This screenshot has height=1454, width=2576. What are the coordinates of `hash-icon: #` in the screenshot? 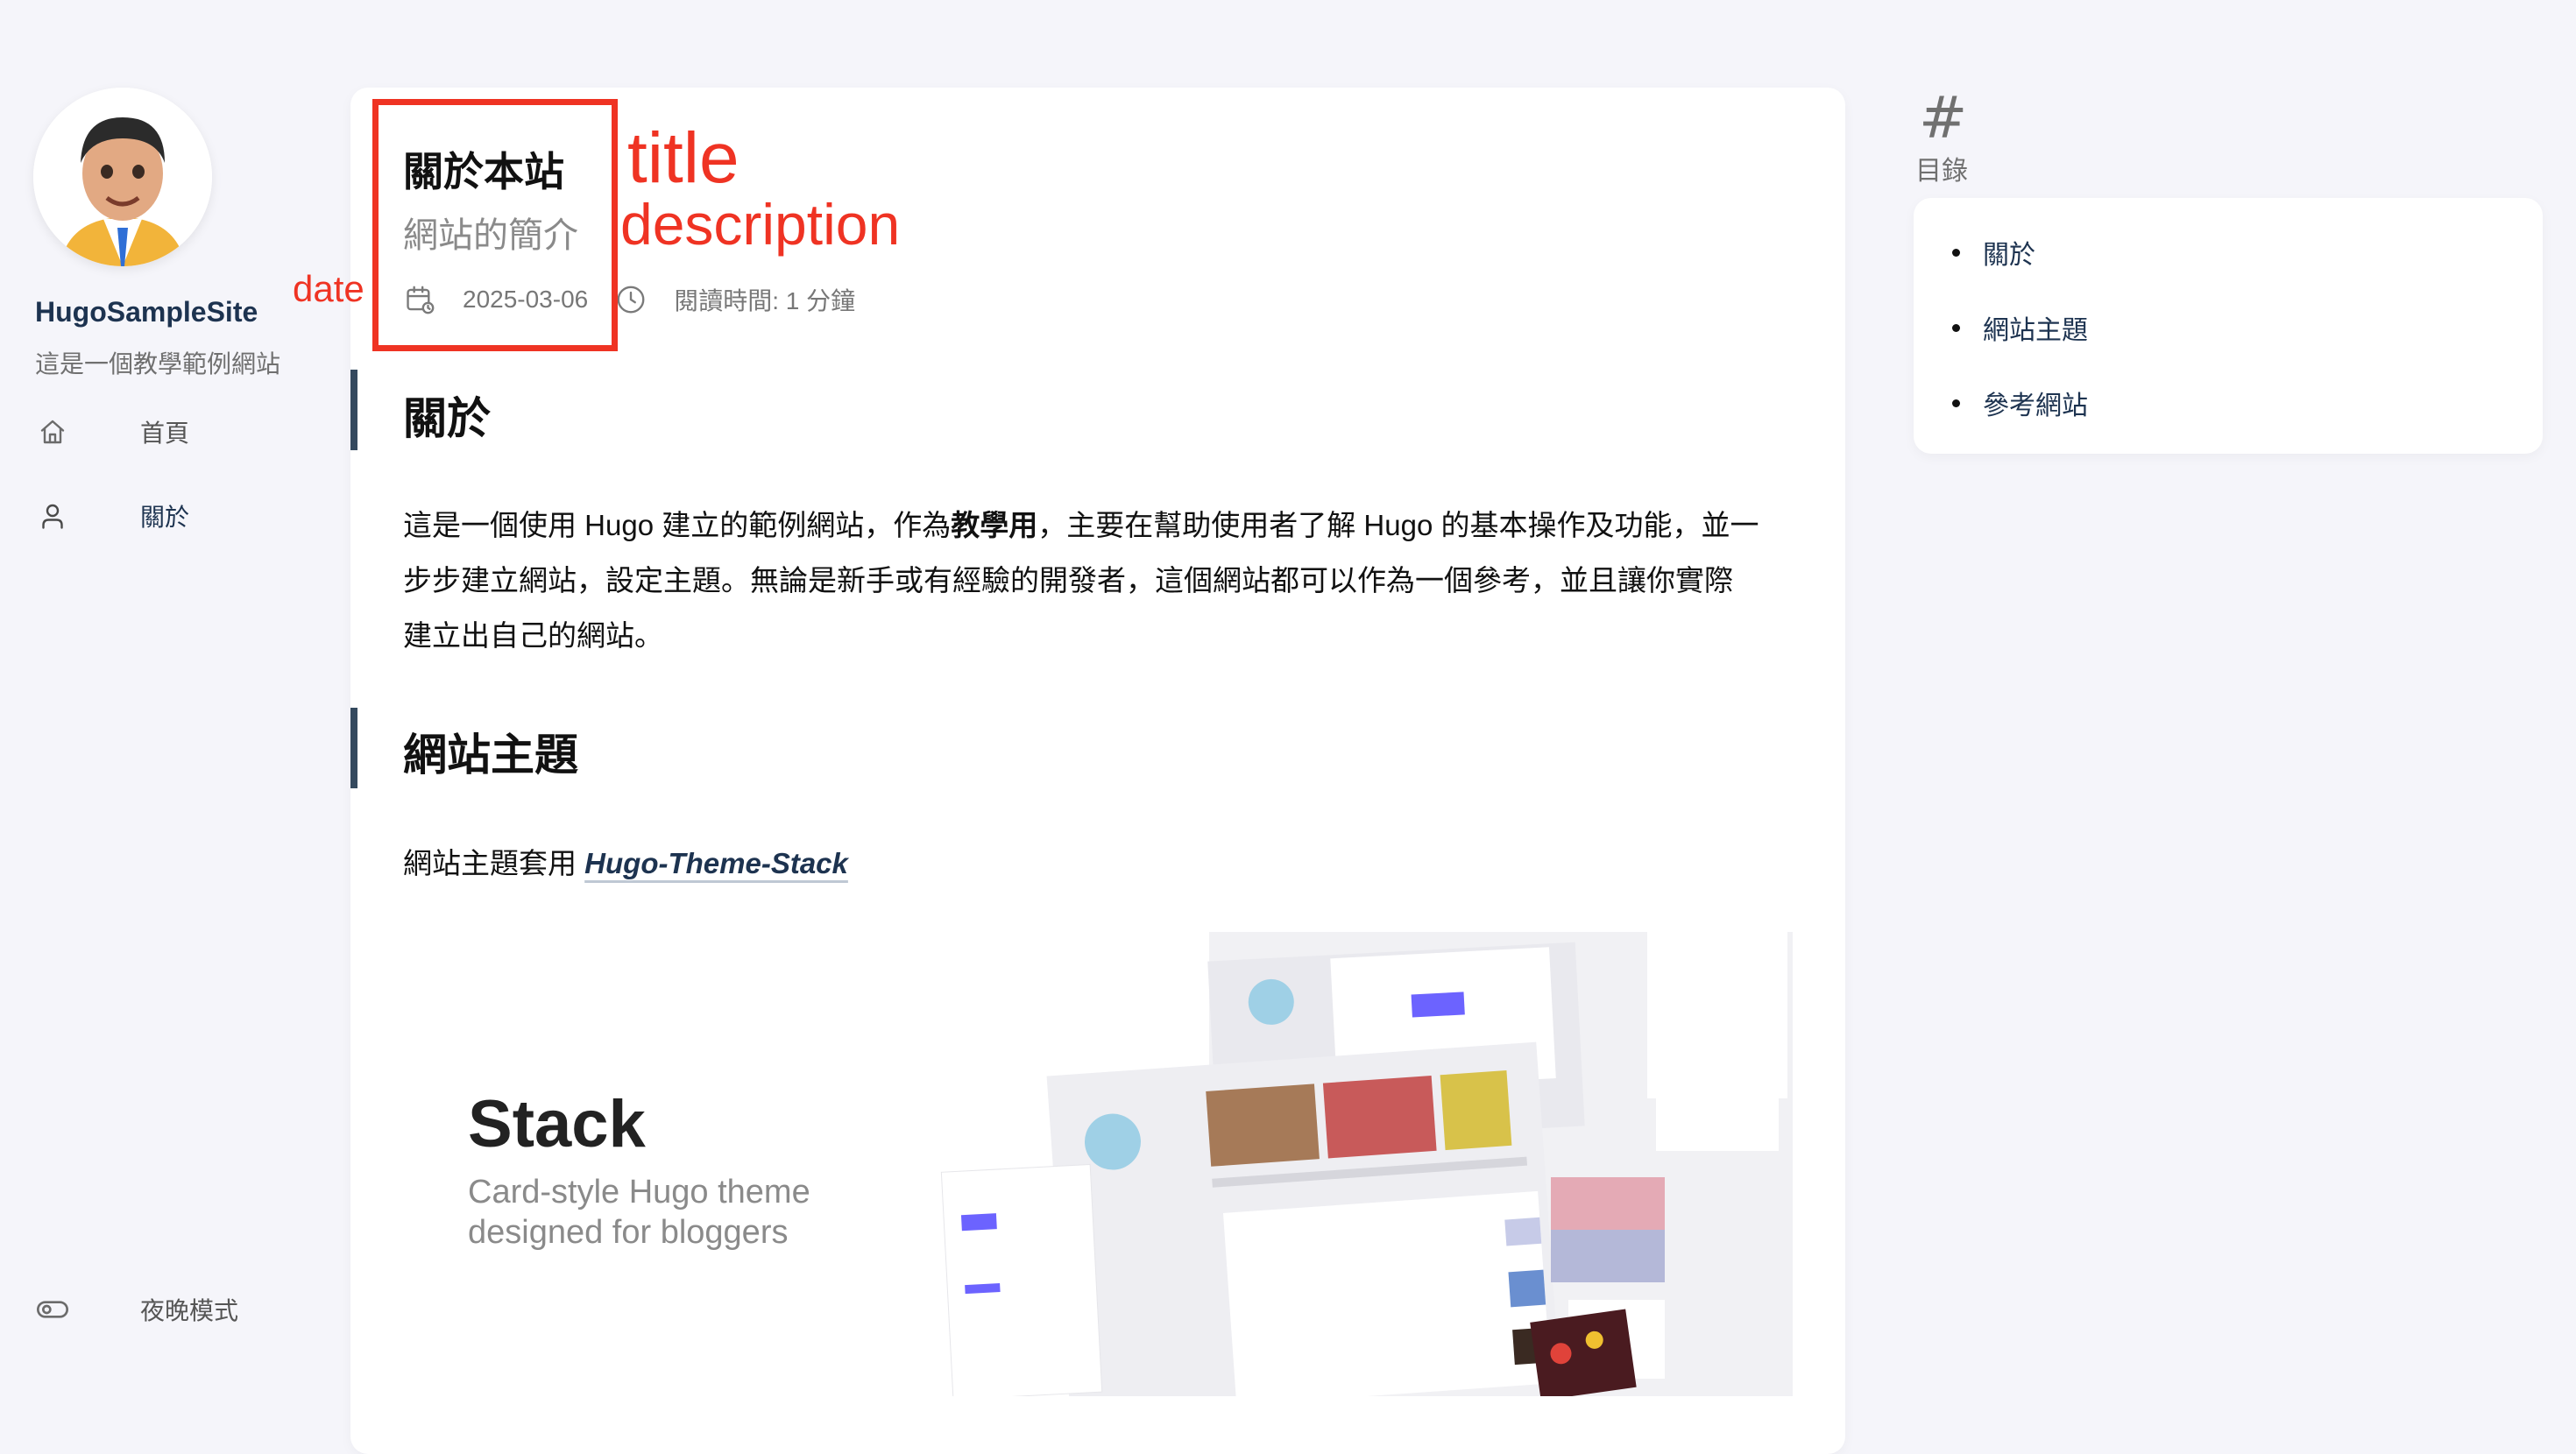 It's located at (1943, 118).